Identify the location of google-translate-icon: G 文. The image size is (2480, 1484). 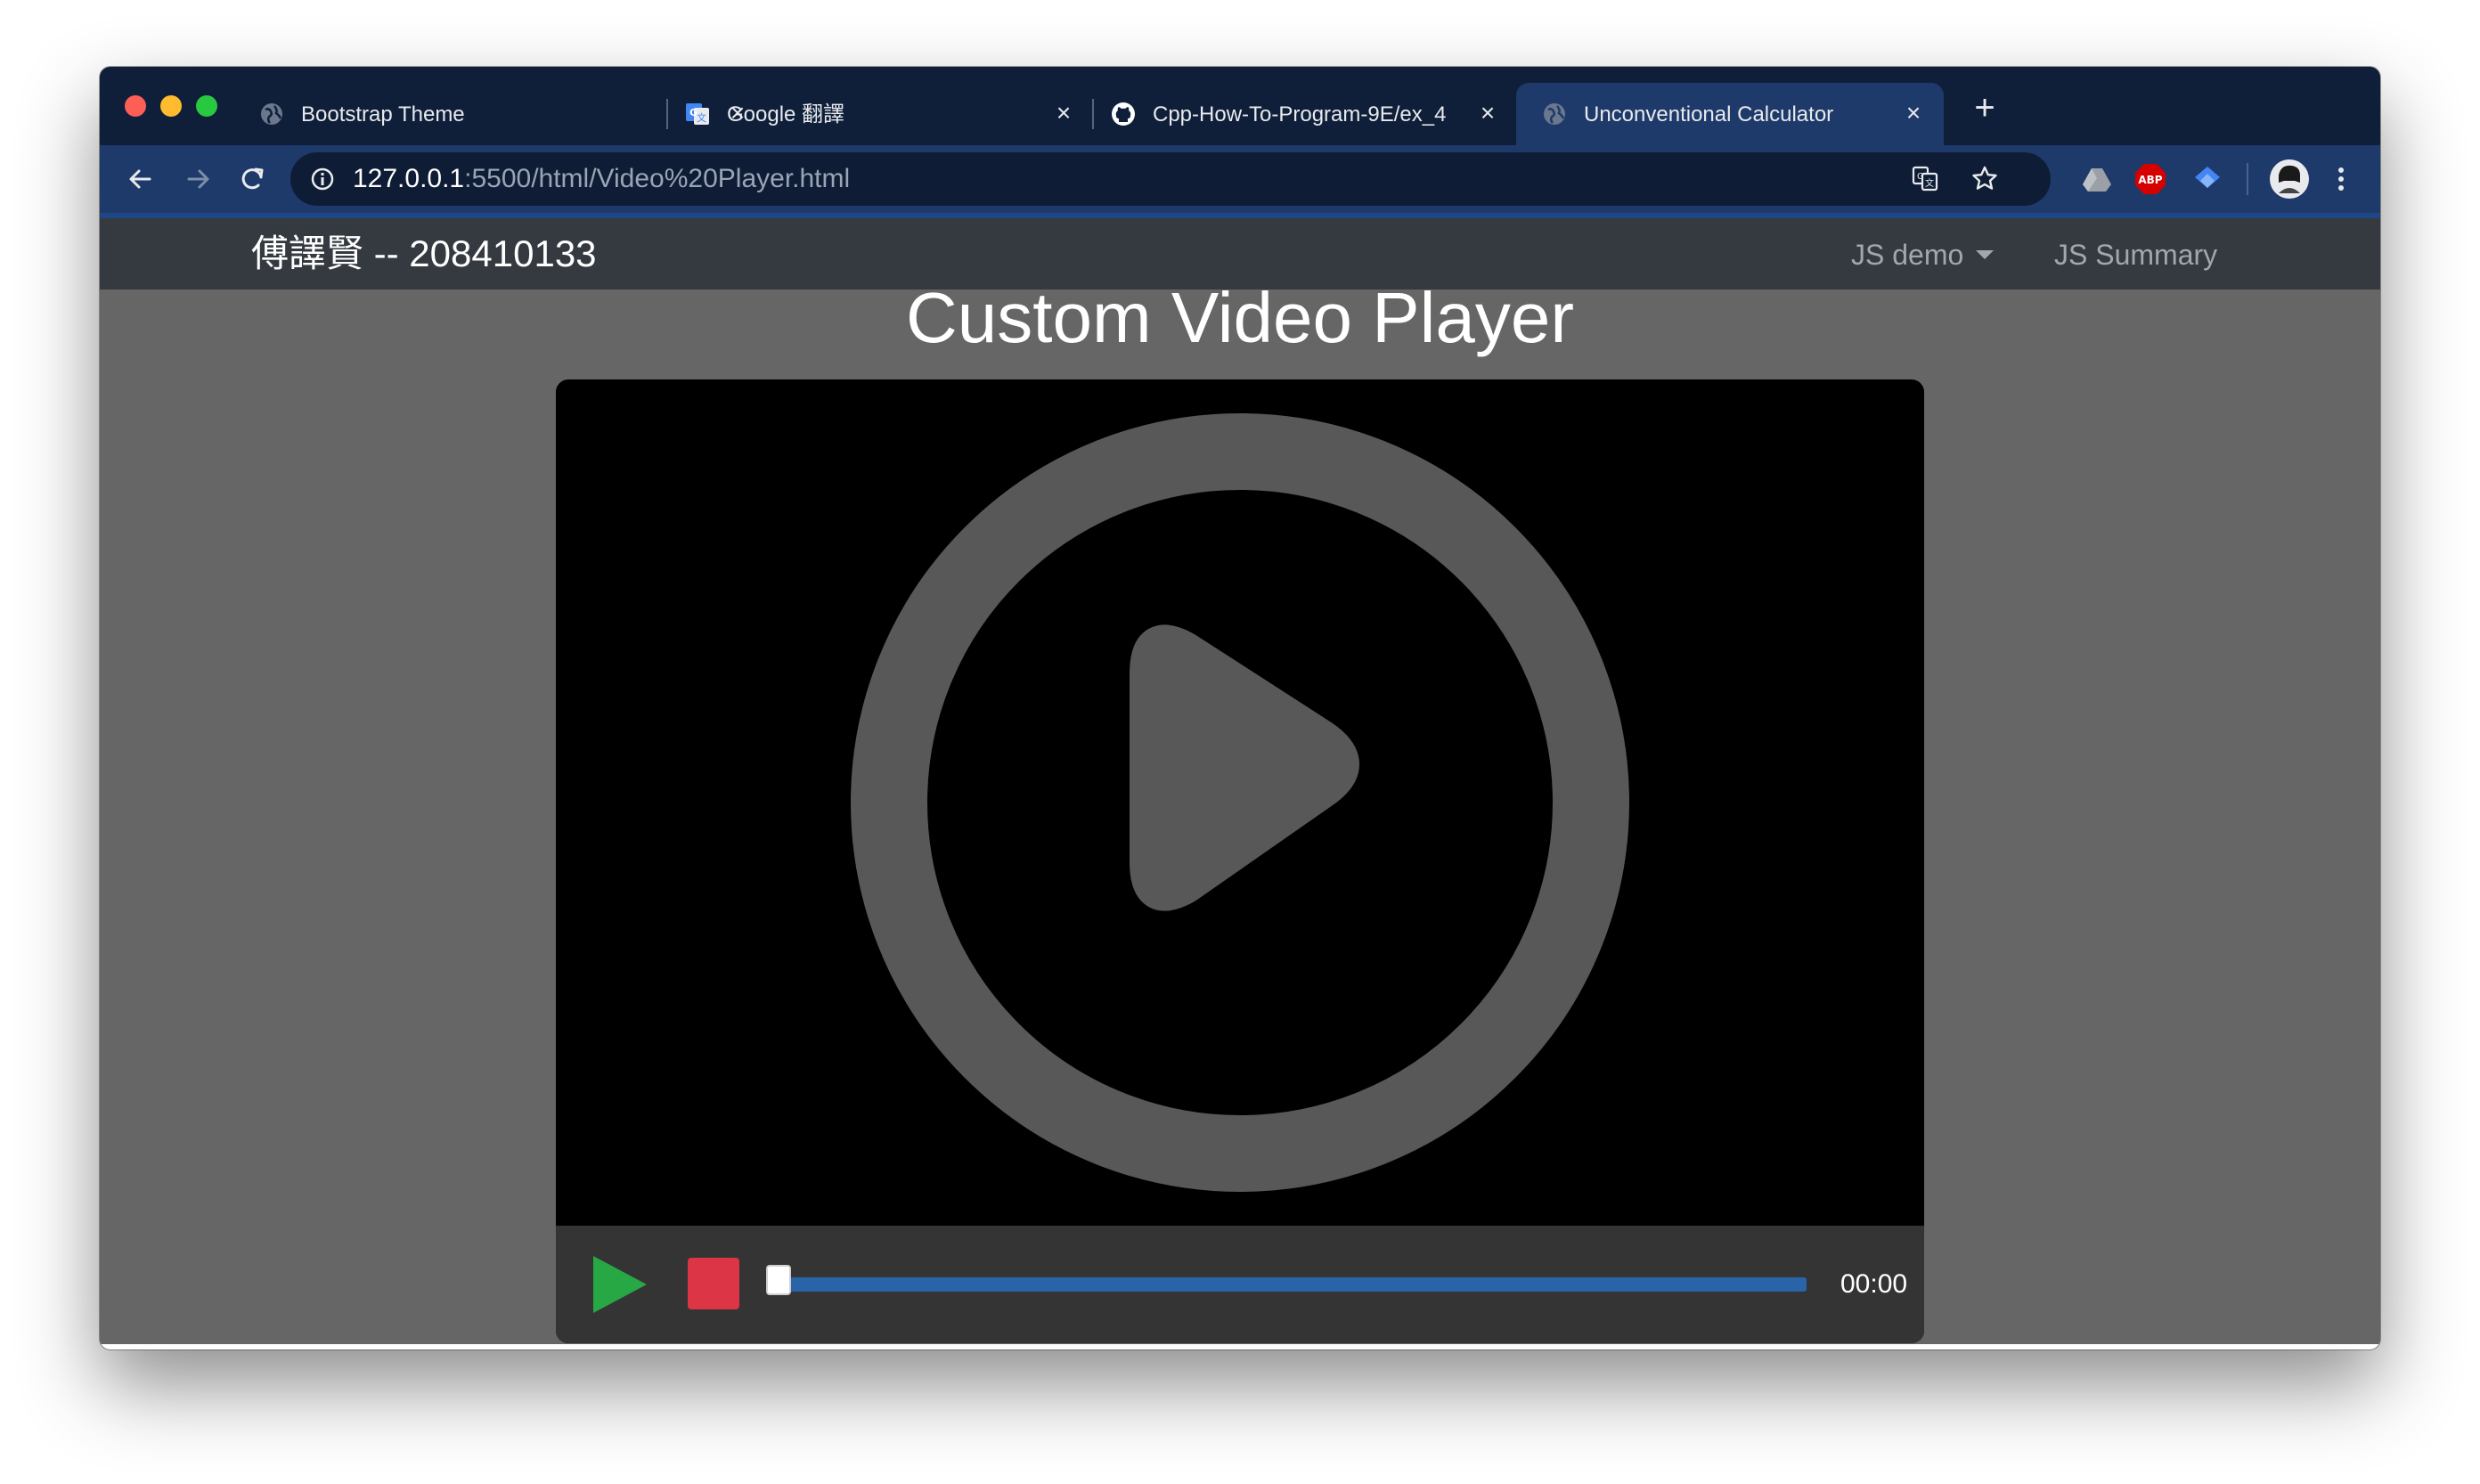
(697, 114).